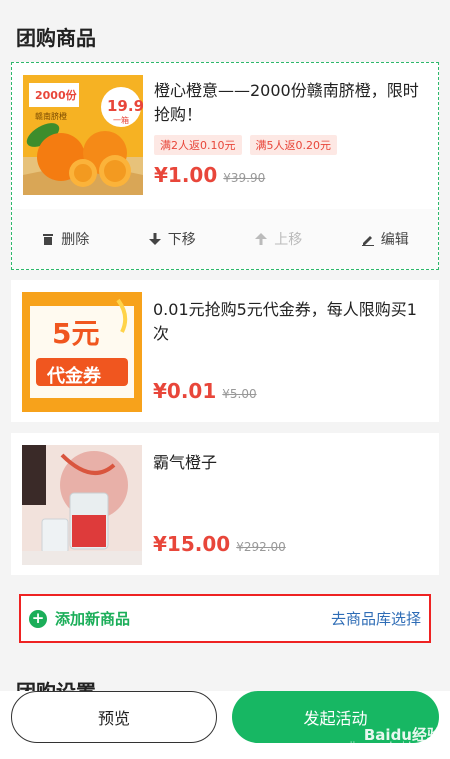  I want to click on product-title: 橙心橙意——2000份赣南脐橙，限时抢购！, so click(286, 102).